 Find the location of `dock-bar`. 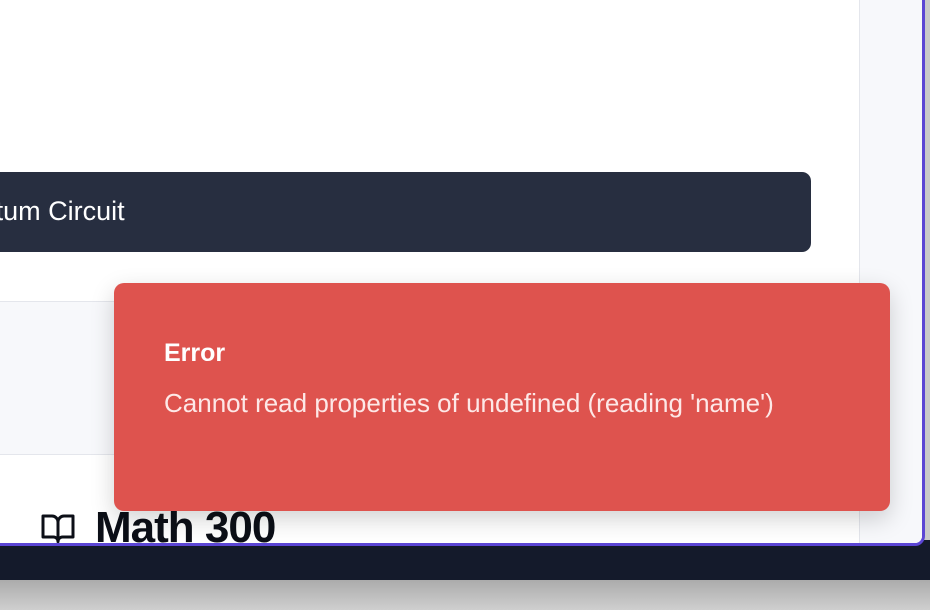

dock-bar is located at coordinates (465, 560).